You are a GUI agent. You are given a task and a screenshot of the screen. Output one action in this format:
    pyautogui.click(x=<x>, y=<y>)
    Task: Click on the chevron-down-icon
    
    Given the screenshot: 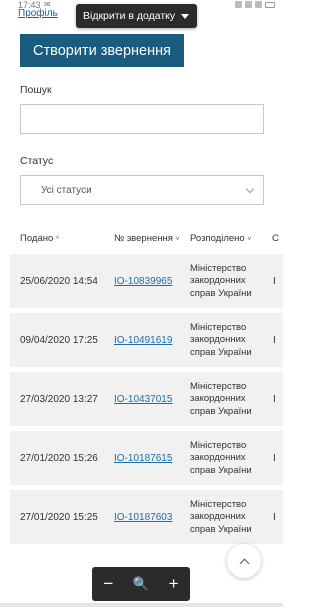 What is the action you would take?
    pyautogui.click(x=250, y=189)
    